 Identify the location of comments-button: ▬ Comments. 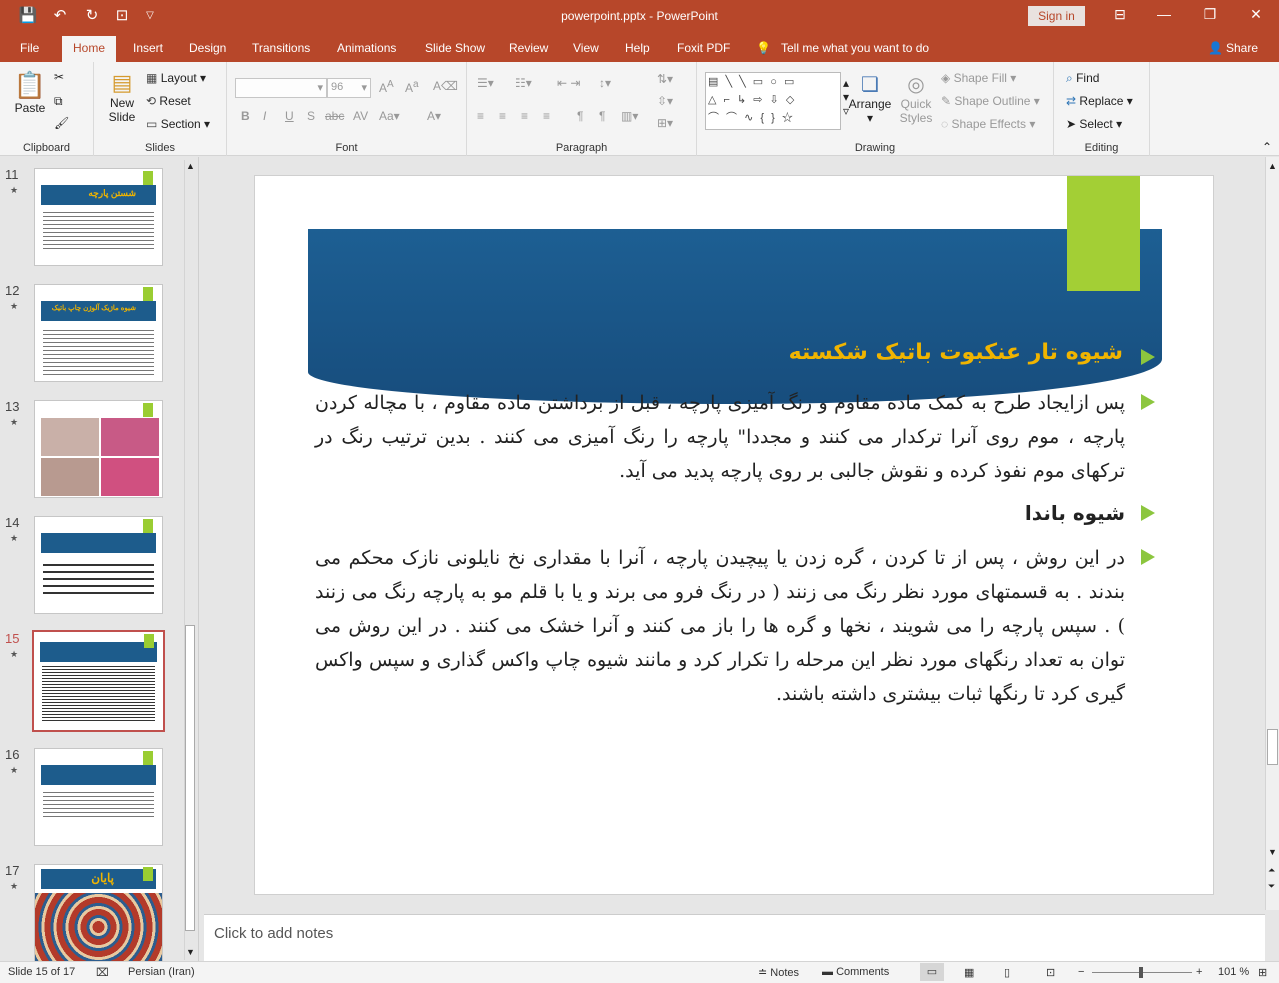
(855, 972).